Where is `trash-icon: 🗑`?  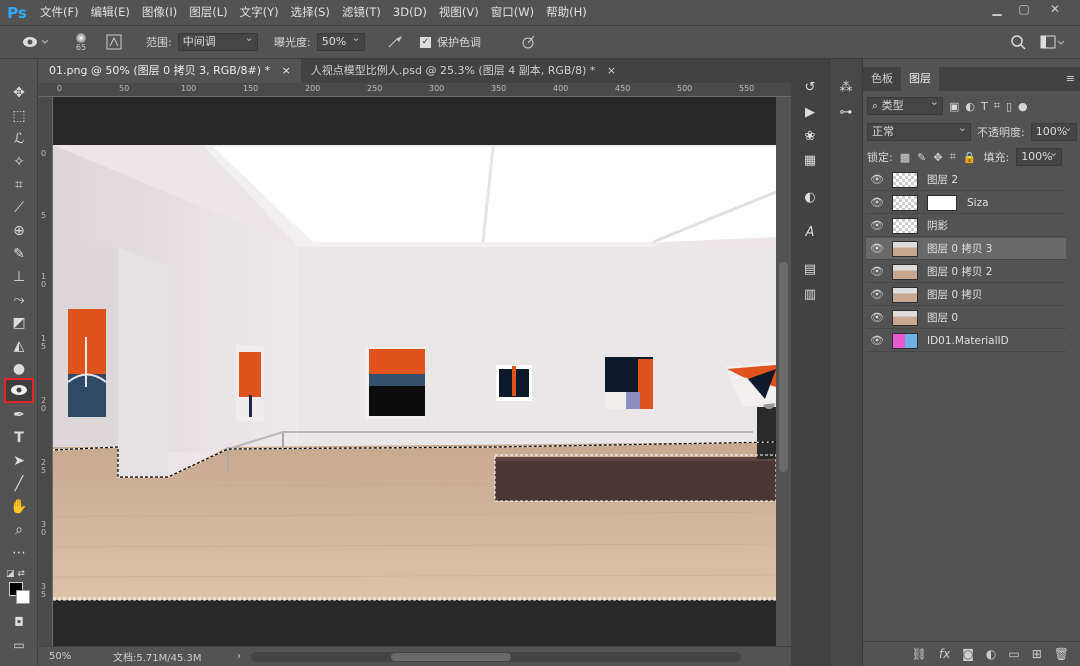 trash-icon: 🗑 is located at coordinates (1061, 654).